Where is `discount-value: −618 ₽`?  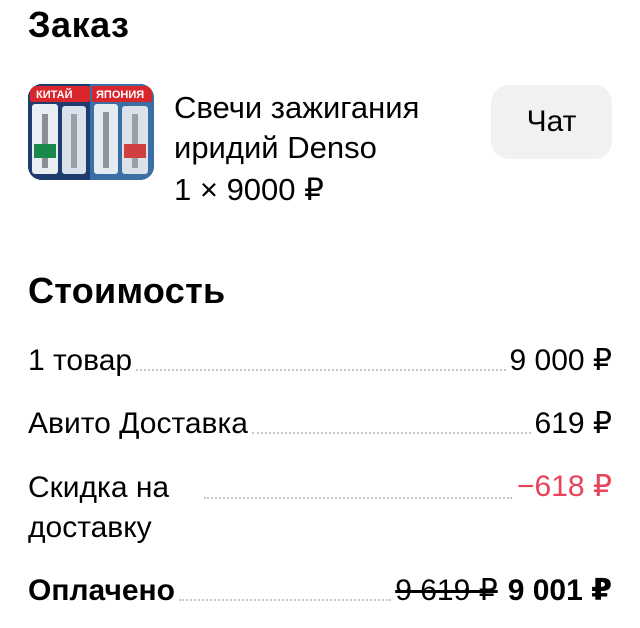
discount-value: −618 ₽ is located at coordinates (564, 486).